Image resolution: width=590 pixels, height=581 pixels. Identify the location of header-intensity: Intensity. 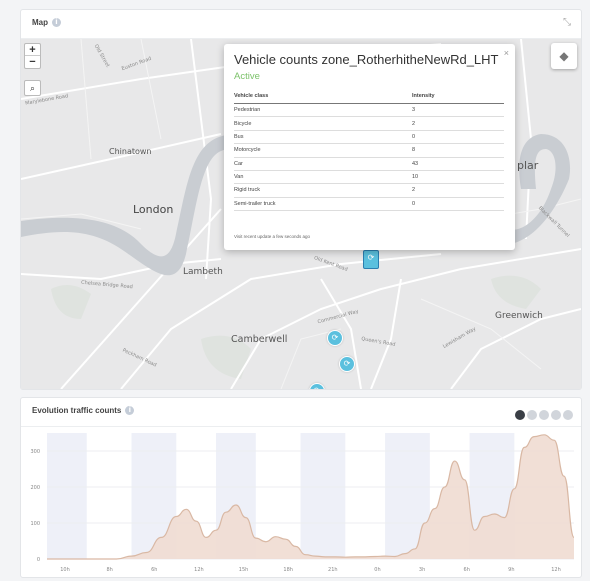
(458, 97).